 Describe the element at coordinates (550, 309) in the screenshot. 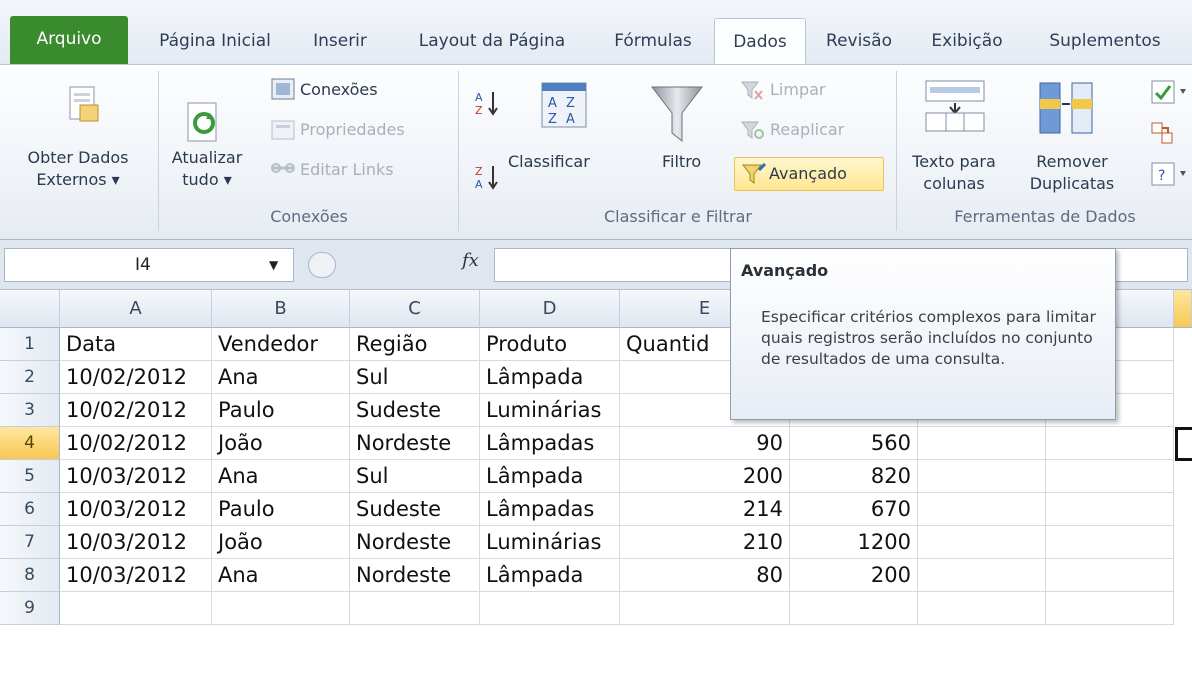

I see `column-header-d: D` at that location.